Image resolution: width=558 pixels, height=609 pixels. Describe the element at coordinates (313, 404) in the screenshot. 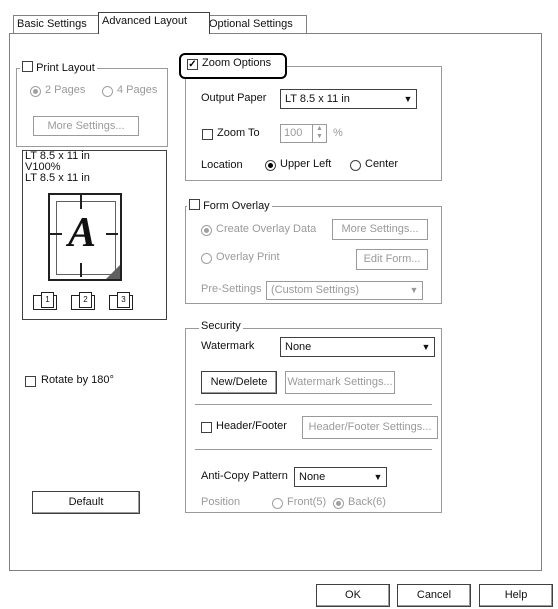

I see `security-divider` at that location.